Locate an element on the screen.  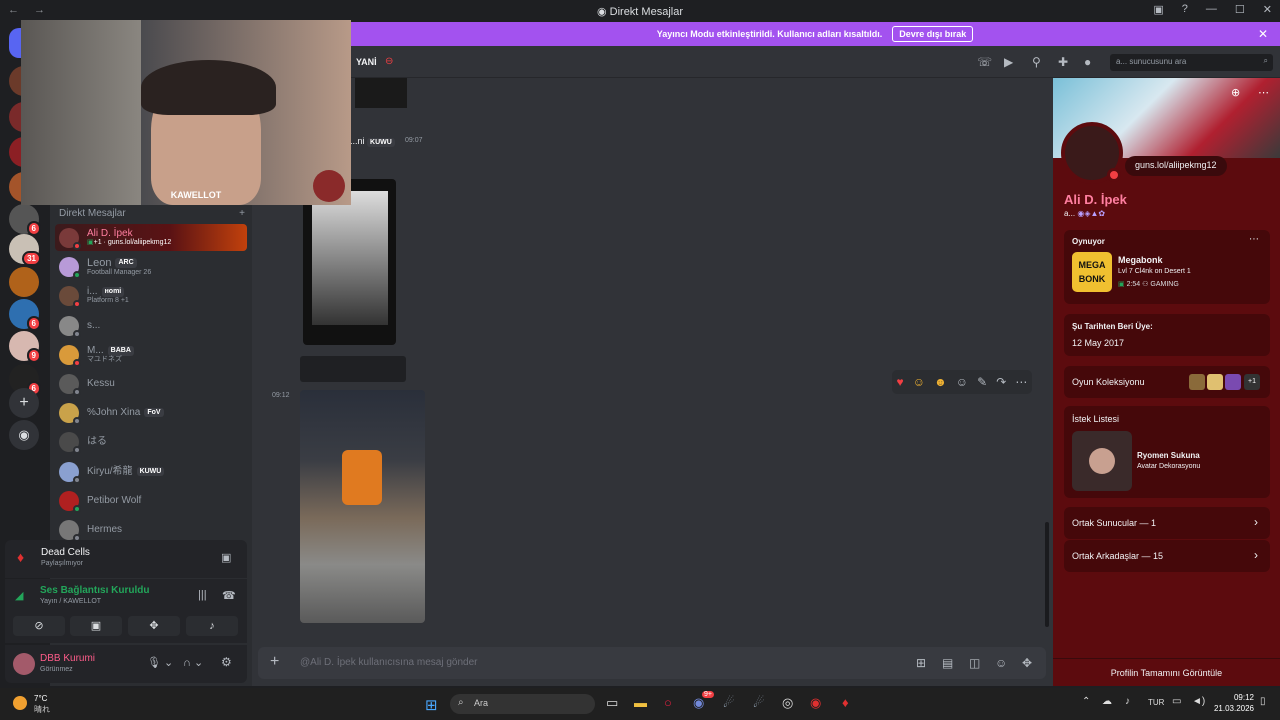
emoji-react-icon: ☺ is located at coordinates (919, 382).